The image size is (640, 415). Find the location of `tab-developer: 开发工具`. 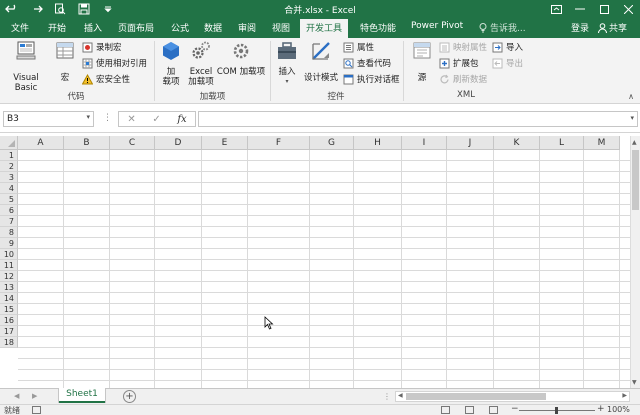

tab-developer: 开发工具 is located at coordinates (324, 28).